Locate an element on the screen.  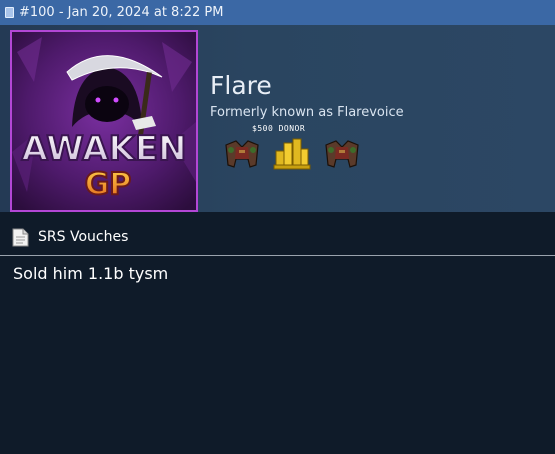
divider is located at coordinates (277, 255).